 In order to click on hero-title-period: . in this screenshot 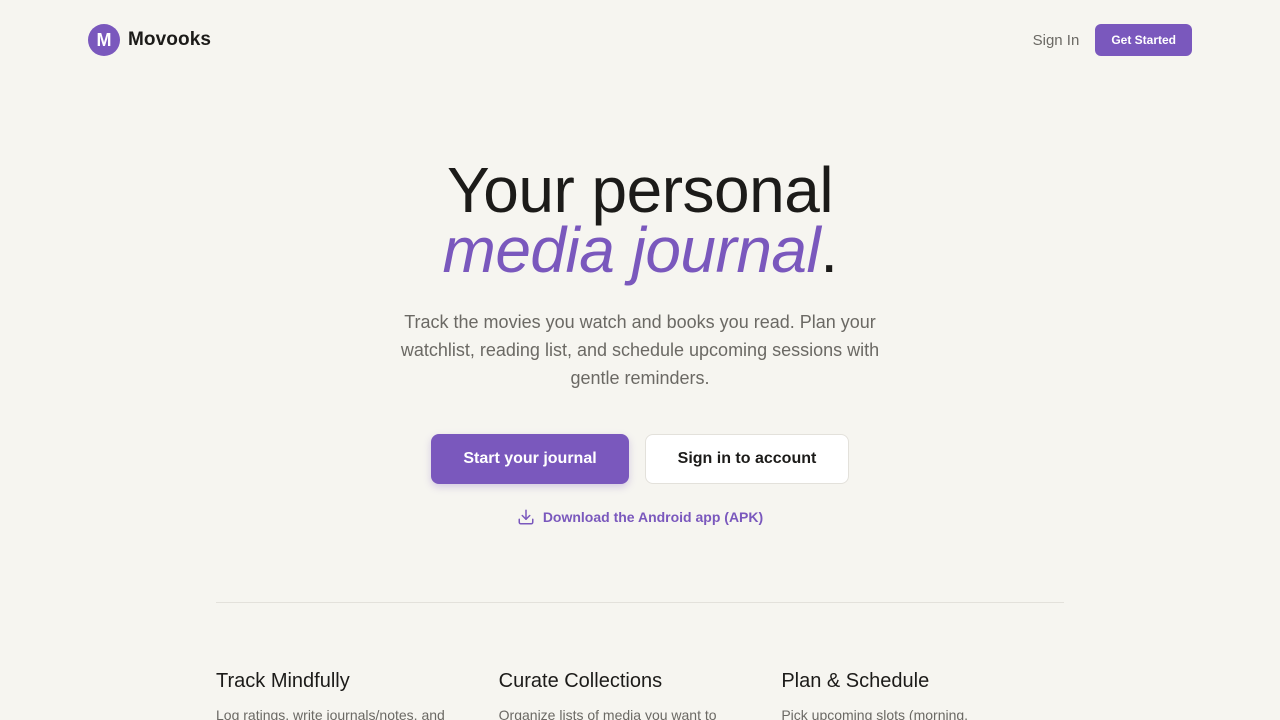, I will do `click(829, 250)`.